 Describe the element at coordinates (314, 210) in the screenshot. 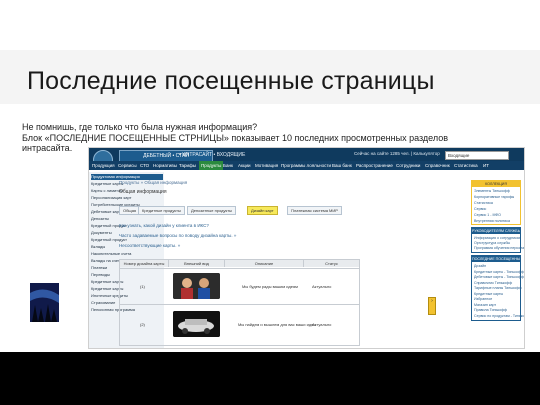

I see `tab: Платежная система МИР` at that location.